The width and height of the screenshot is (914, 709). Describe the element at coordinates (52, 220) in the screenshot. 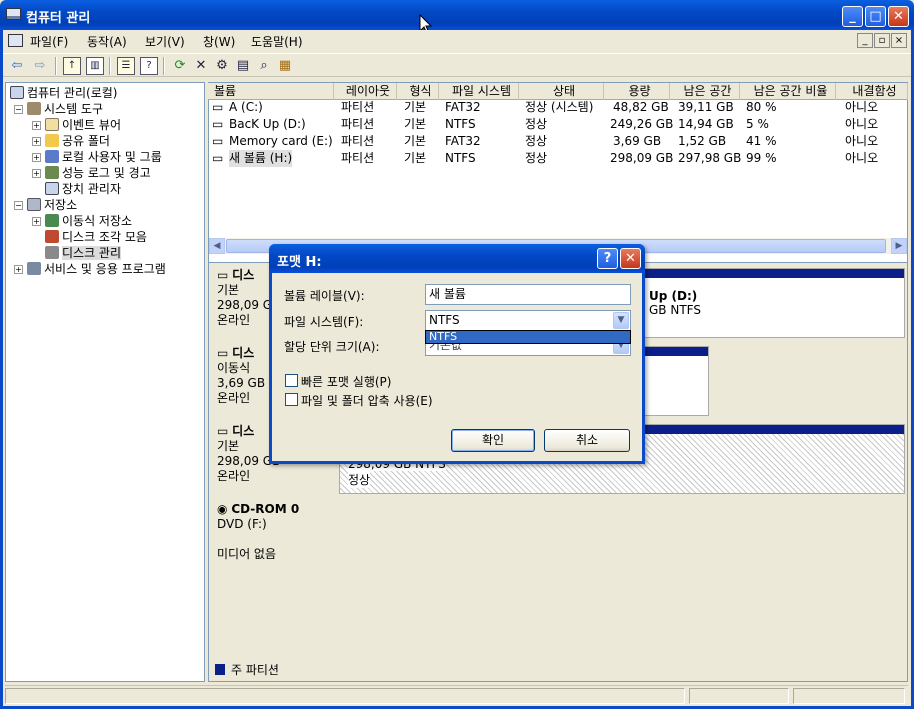

I see `removable-storage-icon` at that location.